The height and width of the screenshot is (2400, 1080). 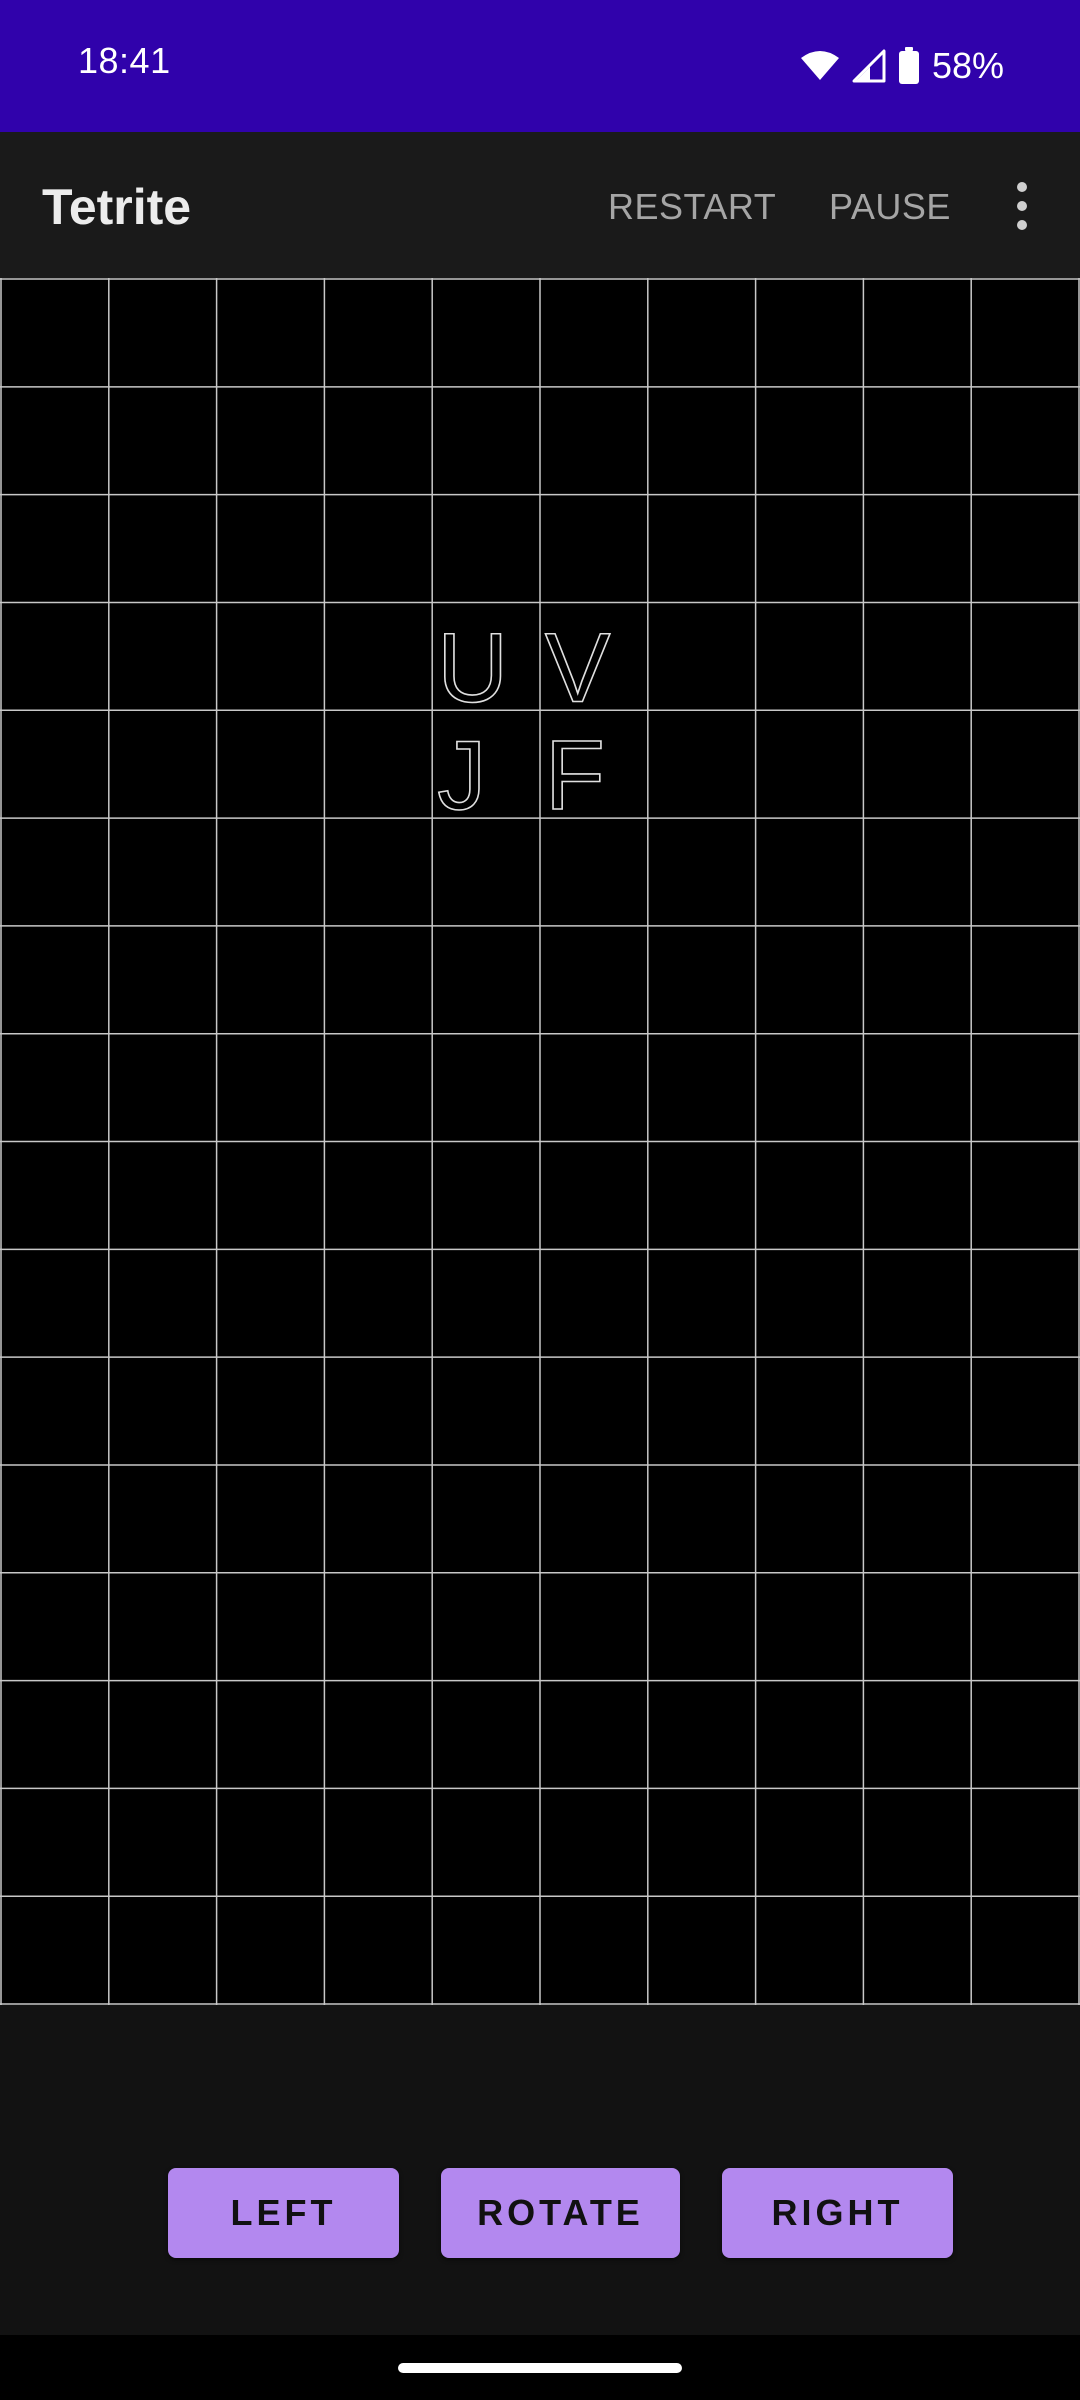 What do you see at coordinates (577, 667) in the screenshot?
I see `piece-letter: V` at bounding box center [577, 667].